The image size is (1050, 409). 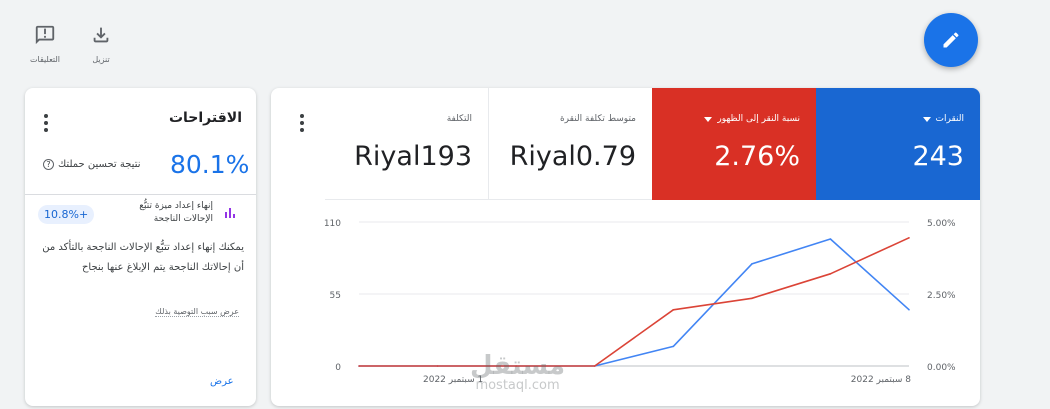 I want to click on feedback-button: التعليقات, so click(x=45, y=44).